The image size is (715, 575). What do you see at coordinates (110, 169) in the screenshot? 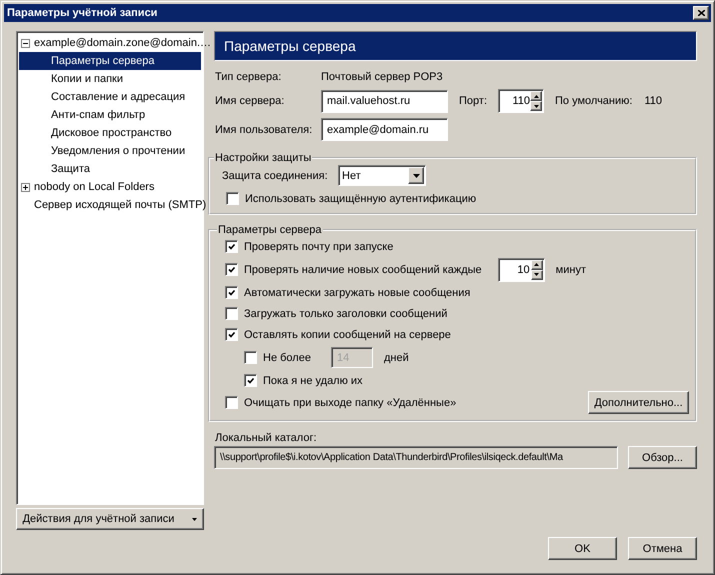
I see `tree-item: Защита` at bounding box center [110, 169].